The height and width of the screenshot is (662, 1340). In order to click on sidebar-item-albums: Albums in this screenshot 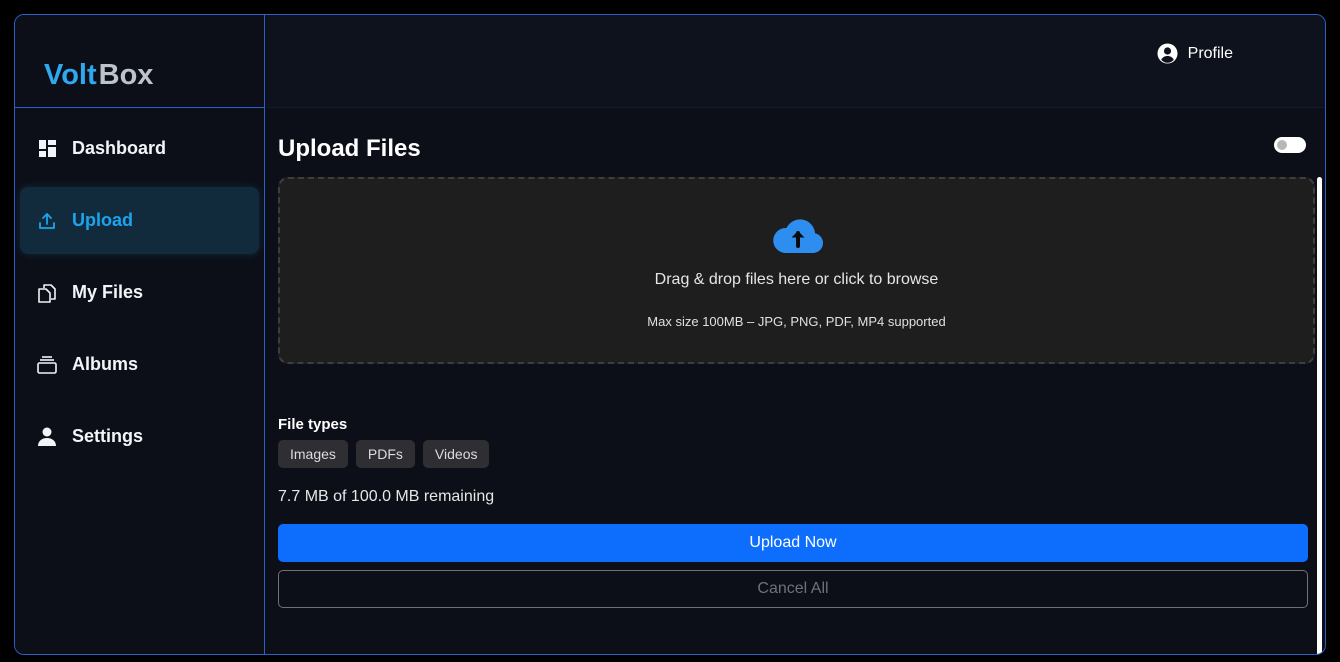, I will do `click(139, 364)`.